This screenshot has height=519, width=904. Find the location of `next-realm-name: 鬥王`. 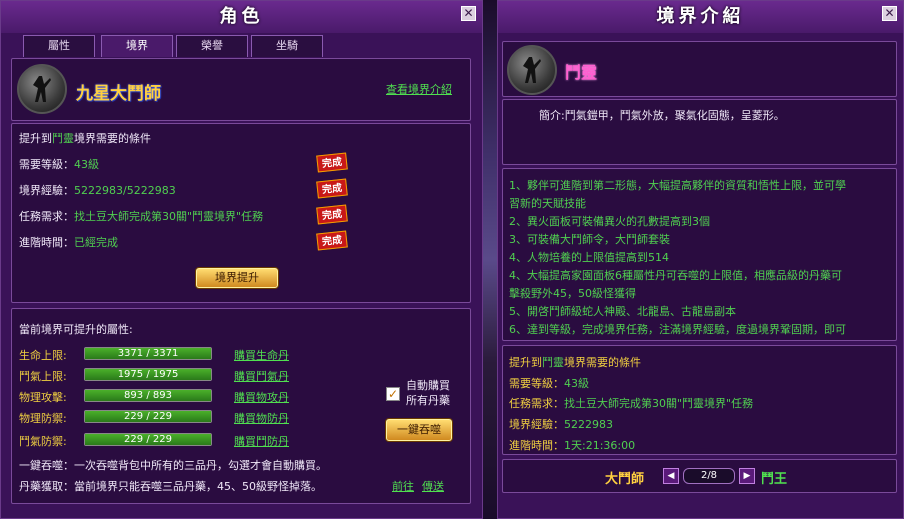

next-realm-name: 鬥王 is located at coordinates (774, 479).